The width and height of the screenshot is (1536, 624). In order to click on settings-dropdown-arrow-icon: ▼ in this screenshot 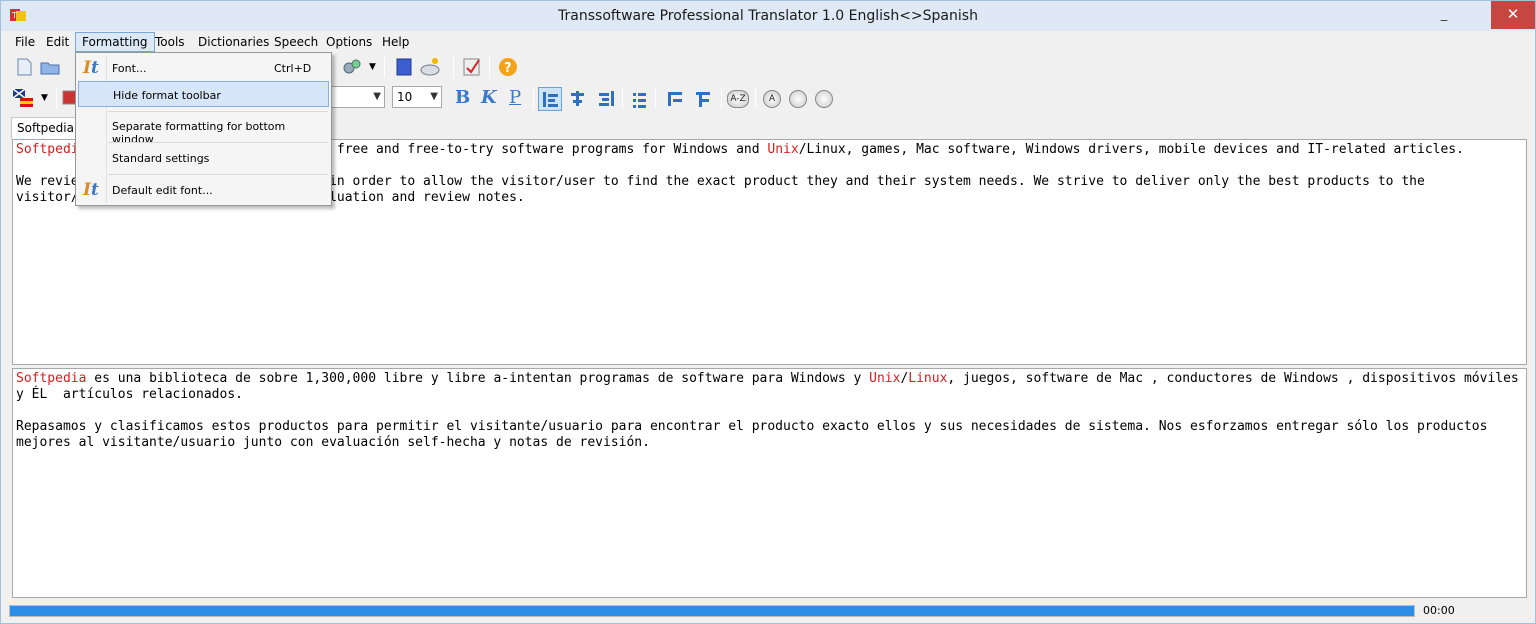, I will do `click(372, 67)`.